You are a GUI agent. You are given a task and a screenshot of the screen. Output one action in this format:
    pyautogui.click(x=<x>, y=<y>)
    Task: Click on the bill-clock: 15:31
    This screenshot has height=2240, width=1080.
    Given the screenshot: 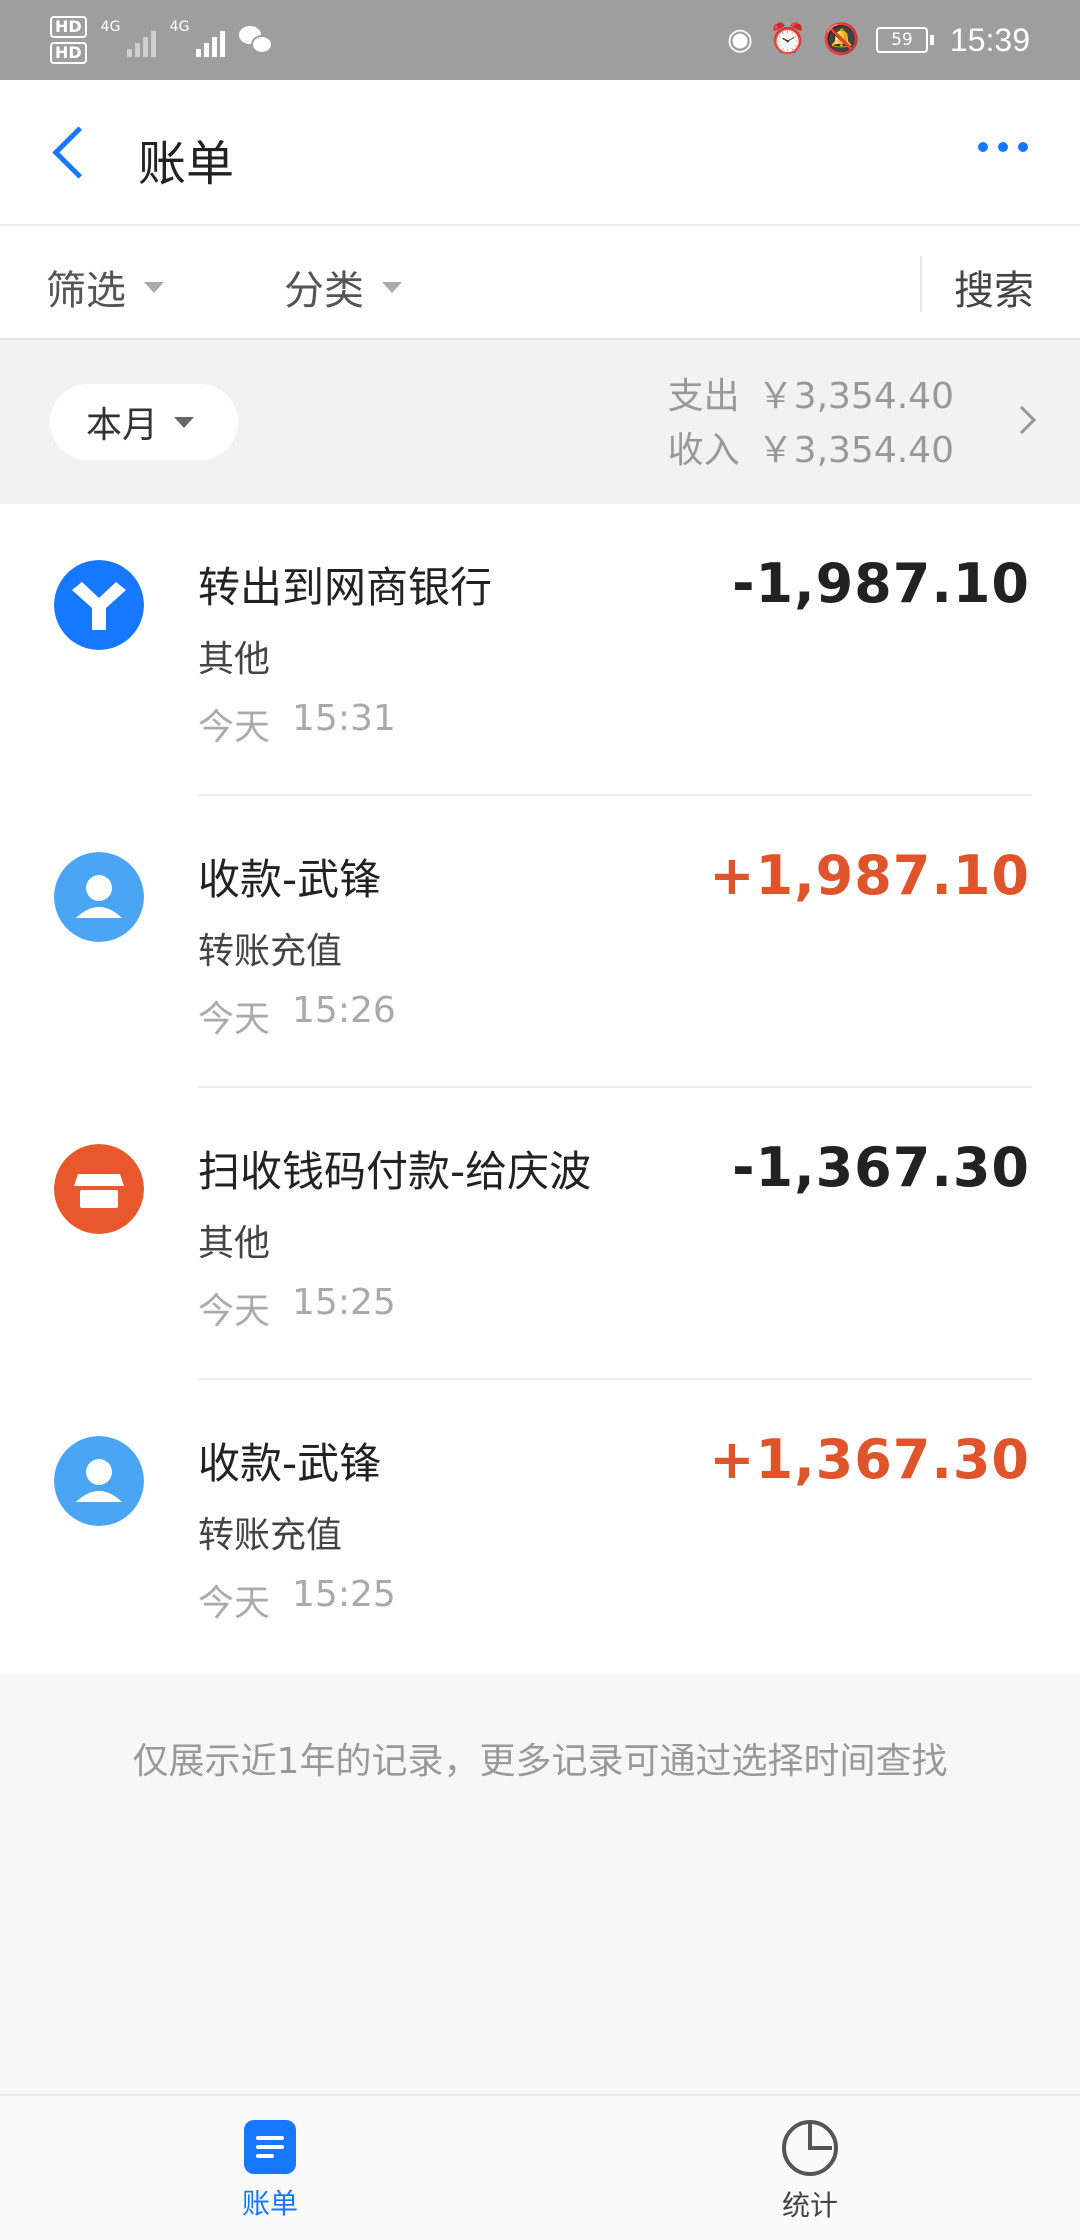 What is the action you would take?
    pyautogui.click(x=344, y=718)
    